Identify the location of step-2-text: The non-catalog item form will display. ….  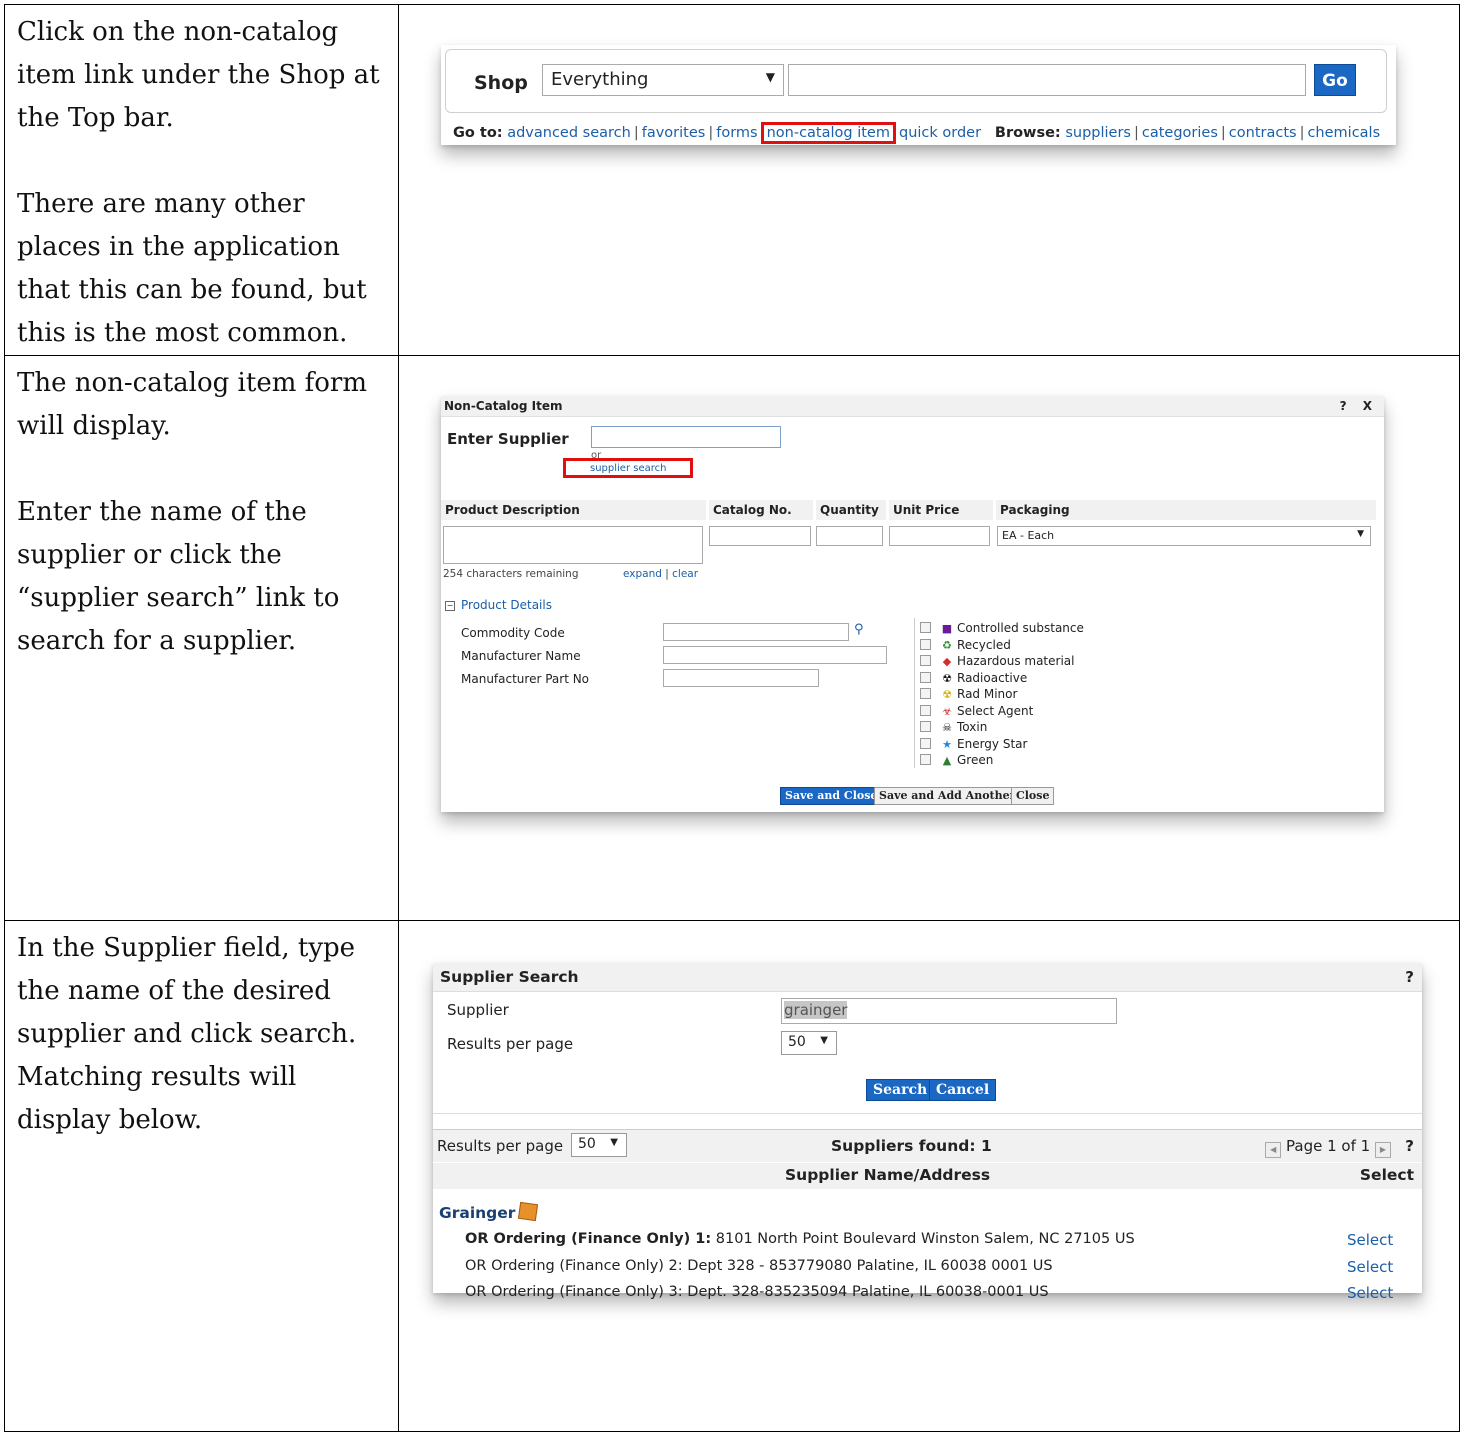
(201, 638).